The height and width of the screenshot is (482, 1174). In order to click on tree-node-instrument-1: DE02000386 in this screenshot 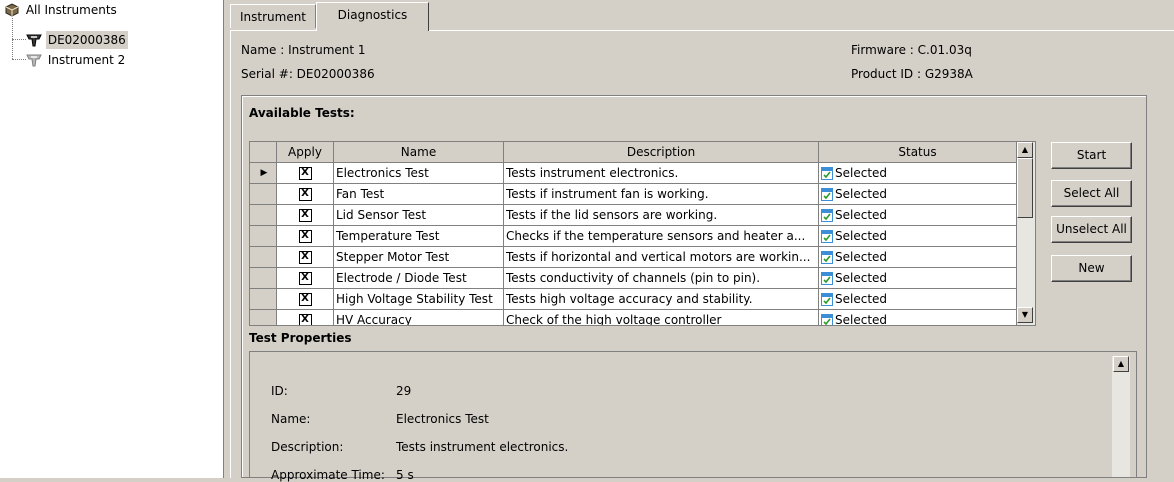, I will do `click(77, 39)`.